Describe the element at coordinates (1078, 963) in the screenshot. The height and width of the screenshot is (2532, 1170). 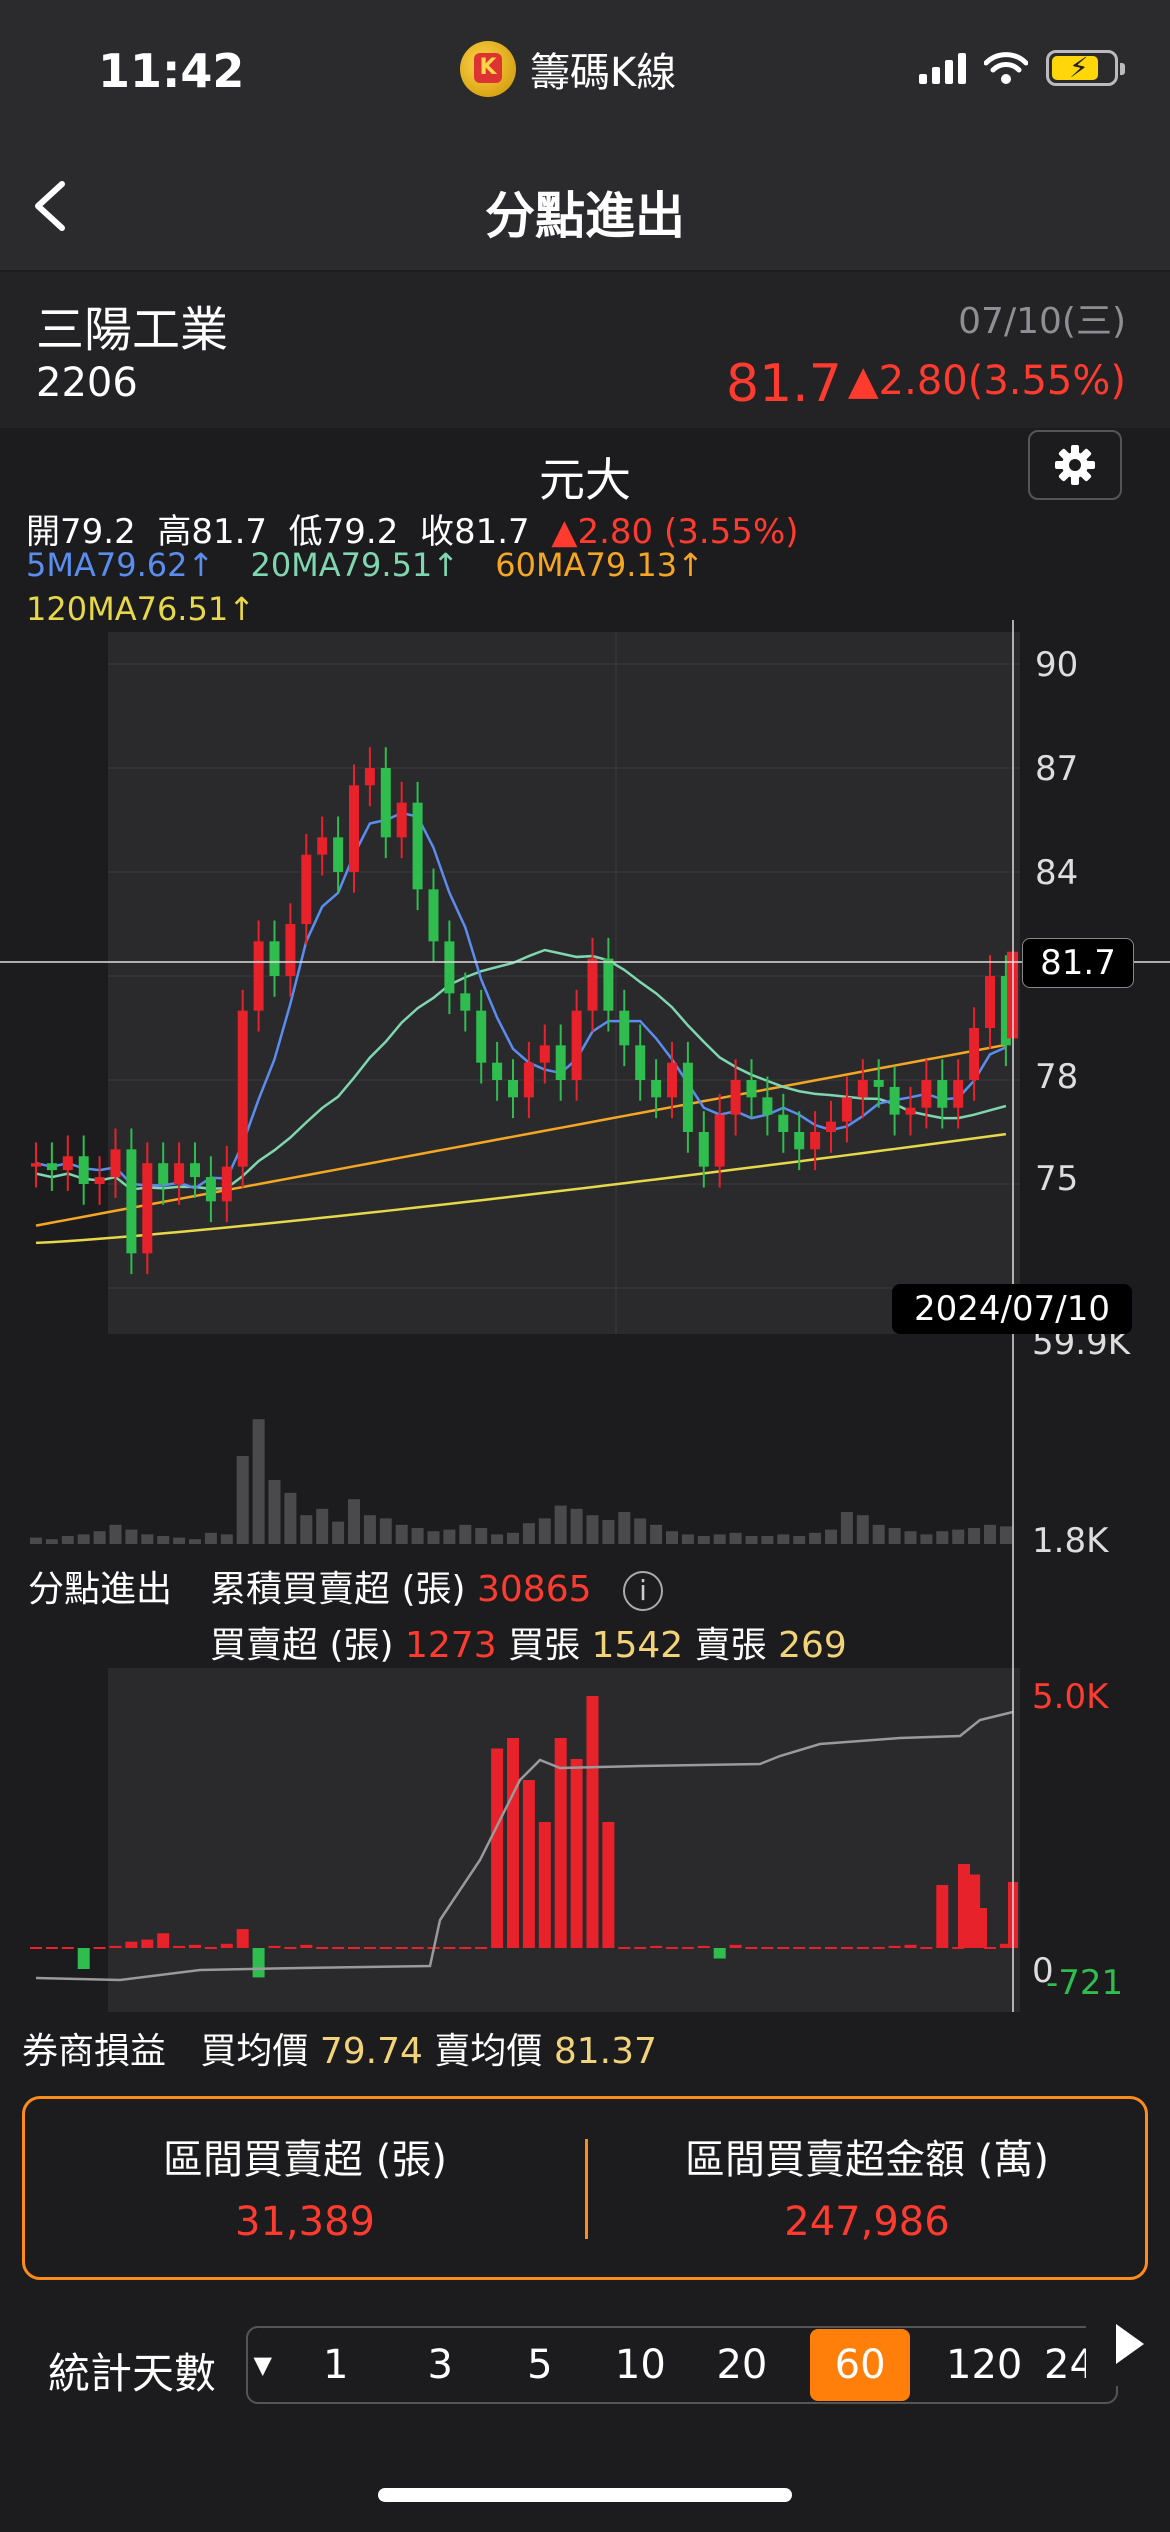
I see `crosshair-price-tag: 81.7` at that location.